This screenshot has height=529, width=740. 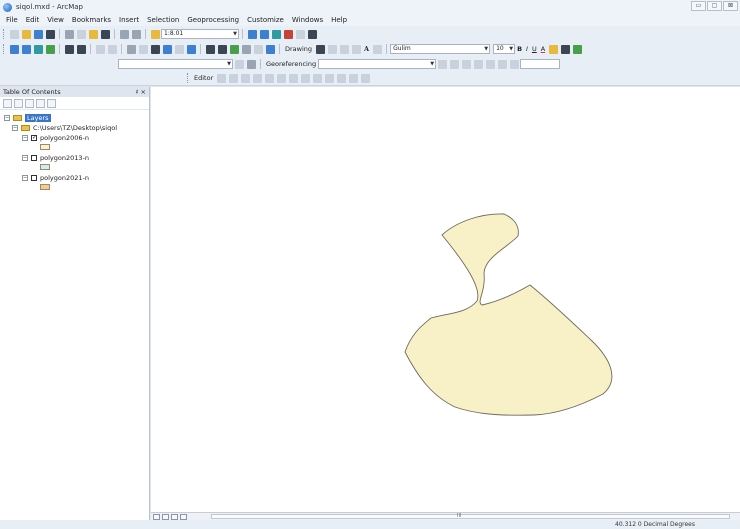 I want to click on forward-extent-icon, so click(x=112, y=49).